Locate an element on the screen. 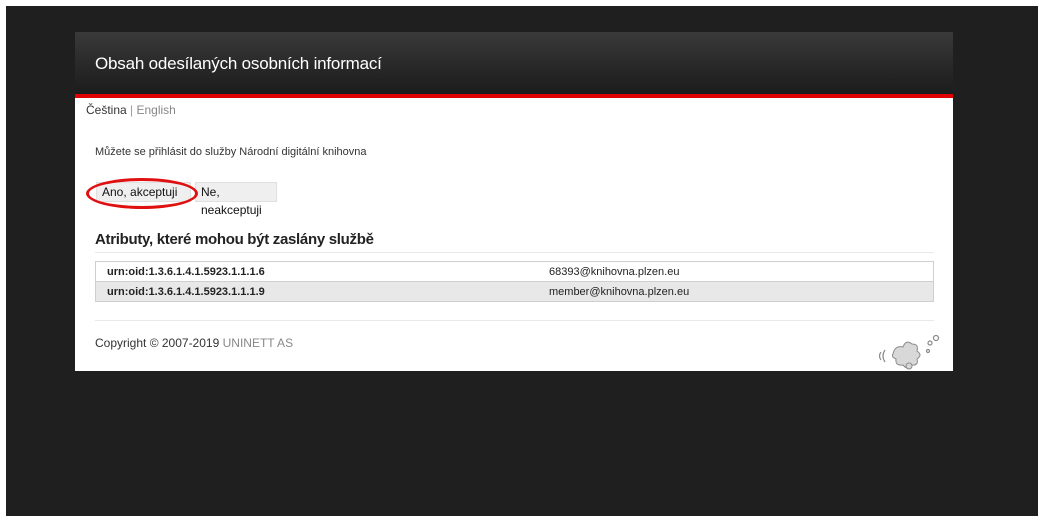  attributes-heading: Atributy, které mohou být zaslány službě is located at coordinates (234, 239).